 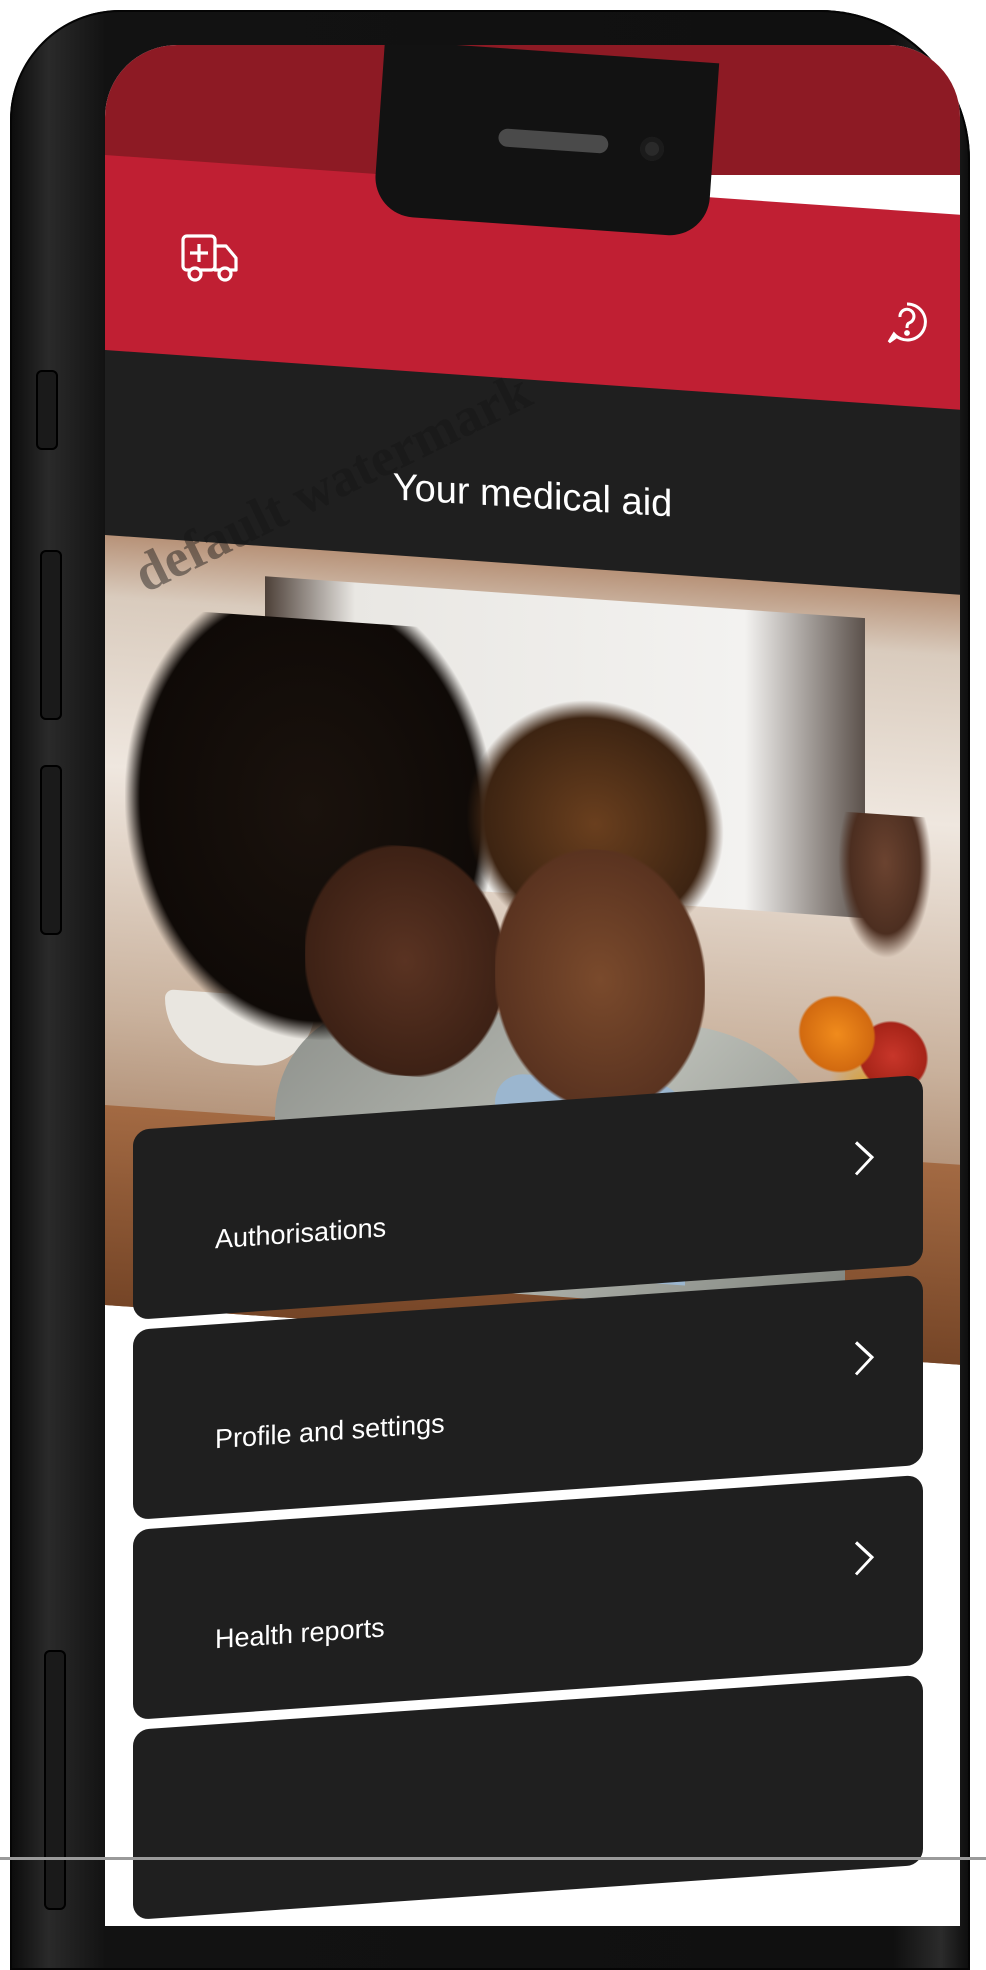 What do you see at coordinates (907, 324) in the screenshot?
I see `question-circle-icon` at bounding box center [907, 324].